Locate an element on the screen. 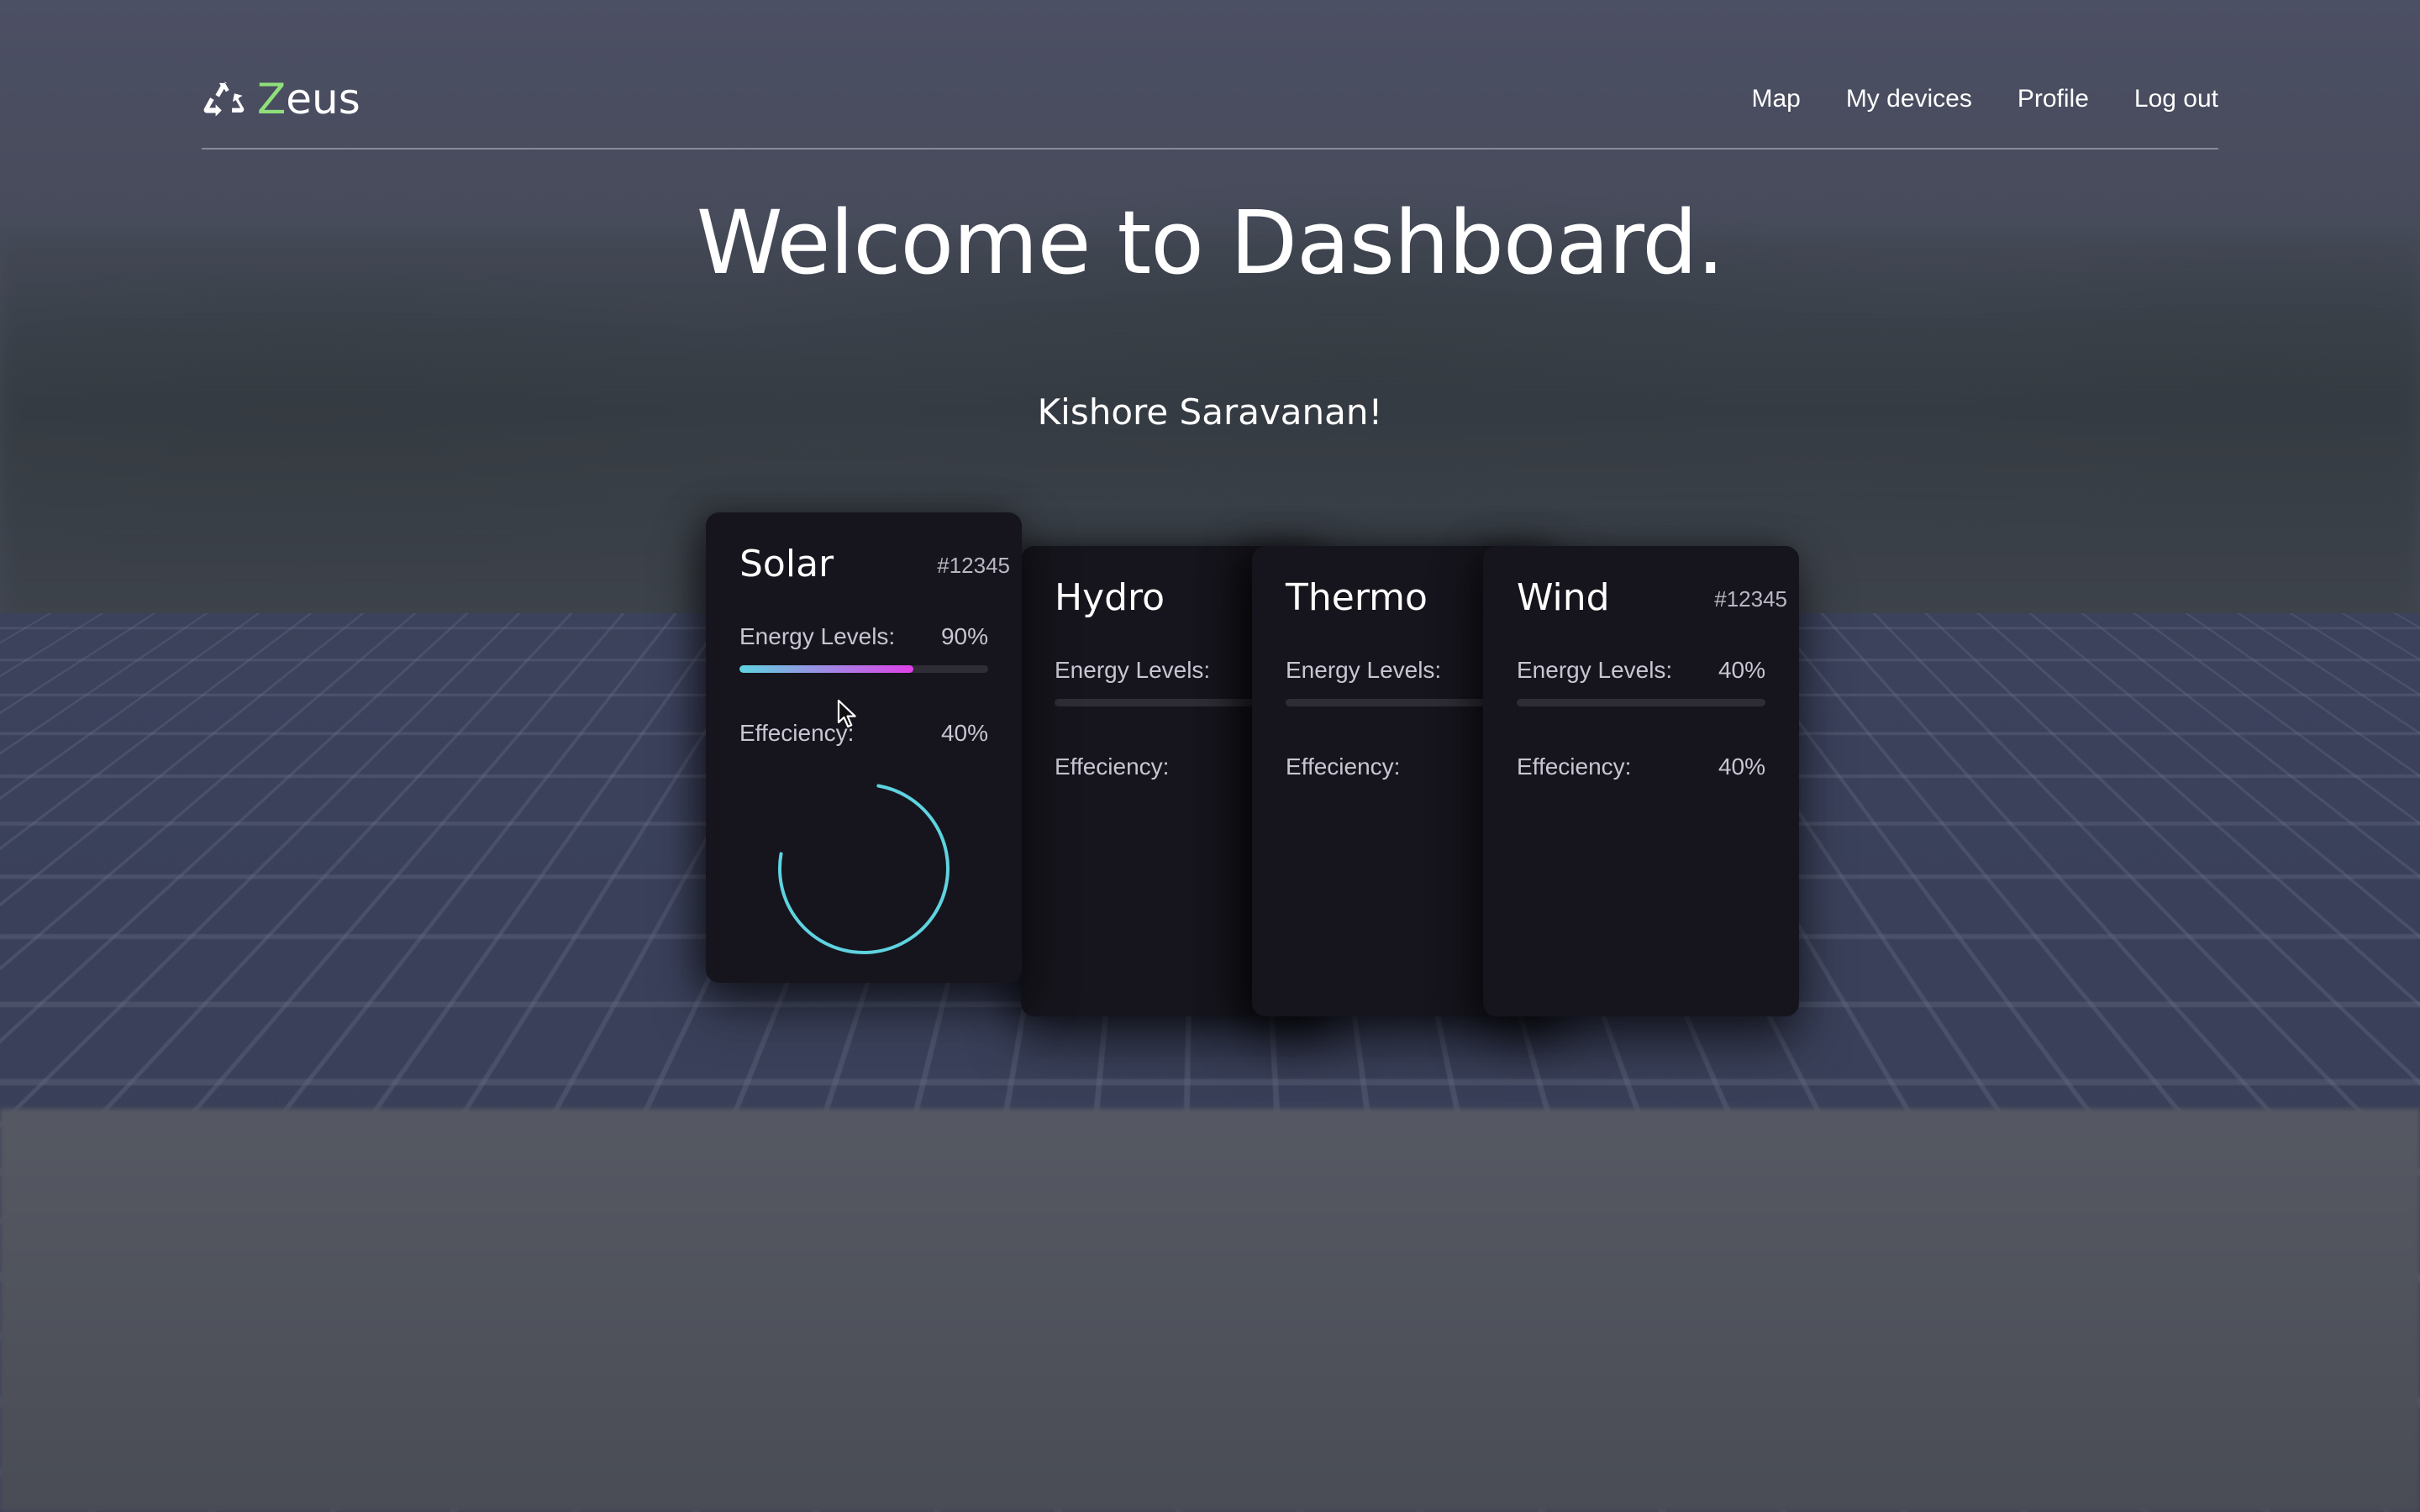  brand-logo: Zeus is located at coordinates (281, 99).